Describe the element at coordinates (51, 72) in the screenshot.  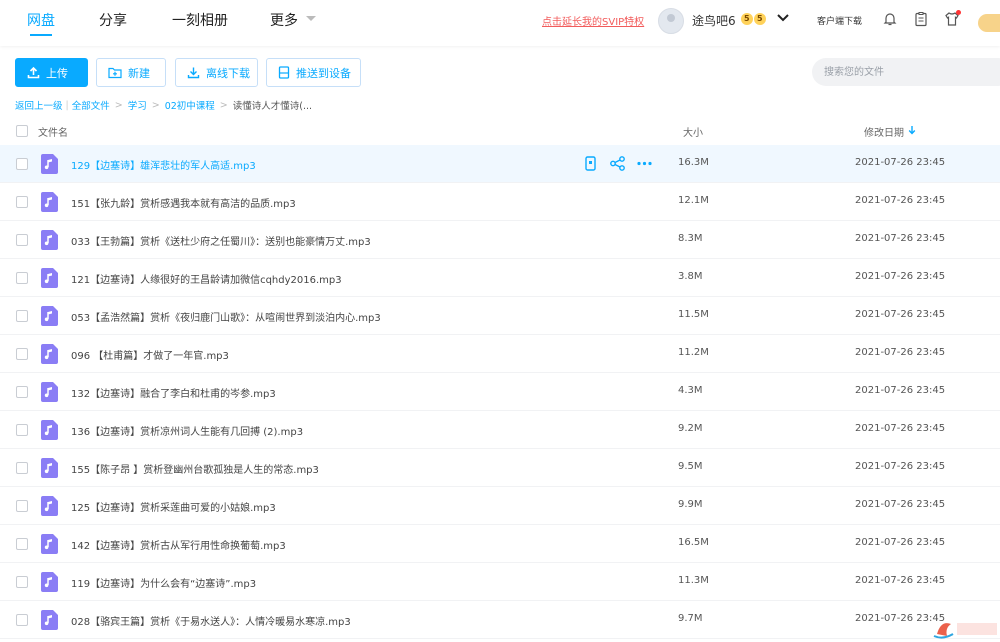
I see `upload-button: 上传` at that location.